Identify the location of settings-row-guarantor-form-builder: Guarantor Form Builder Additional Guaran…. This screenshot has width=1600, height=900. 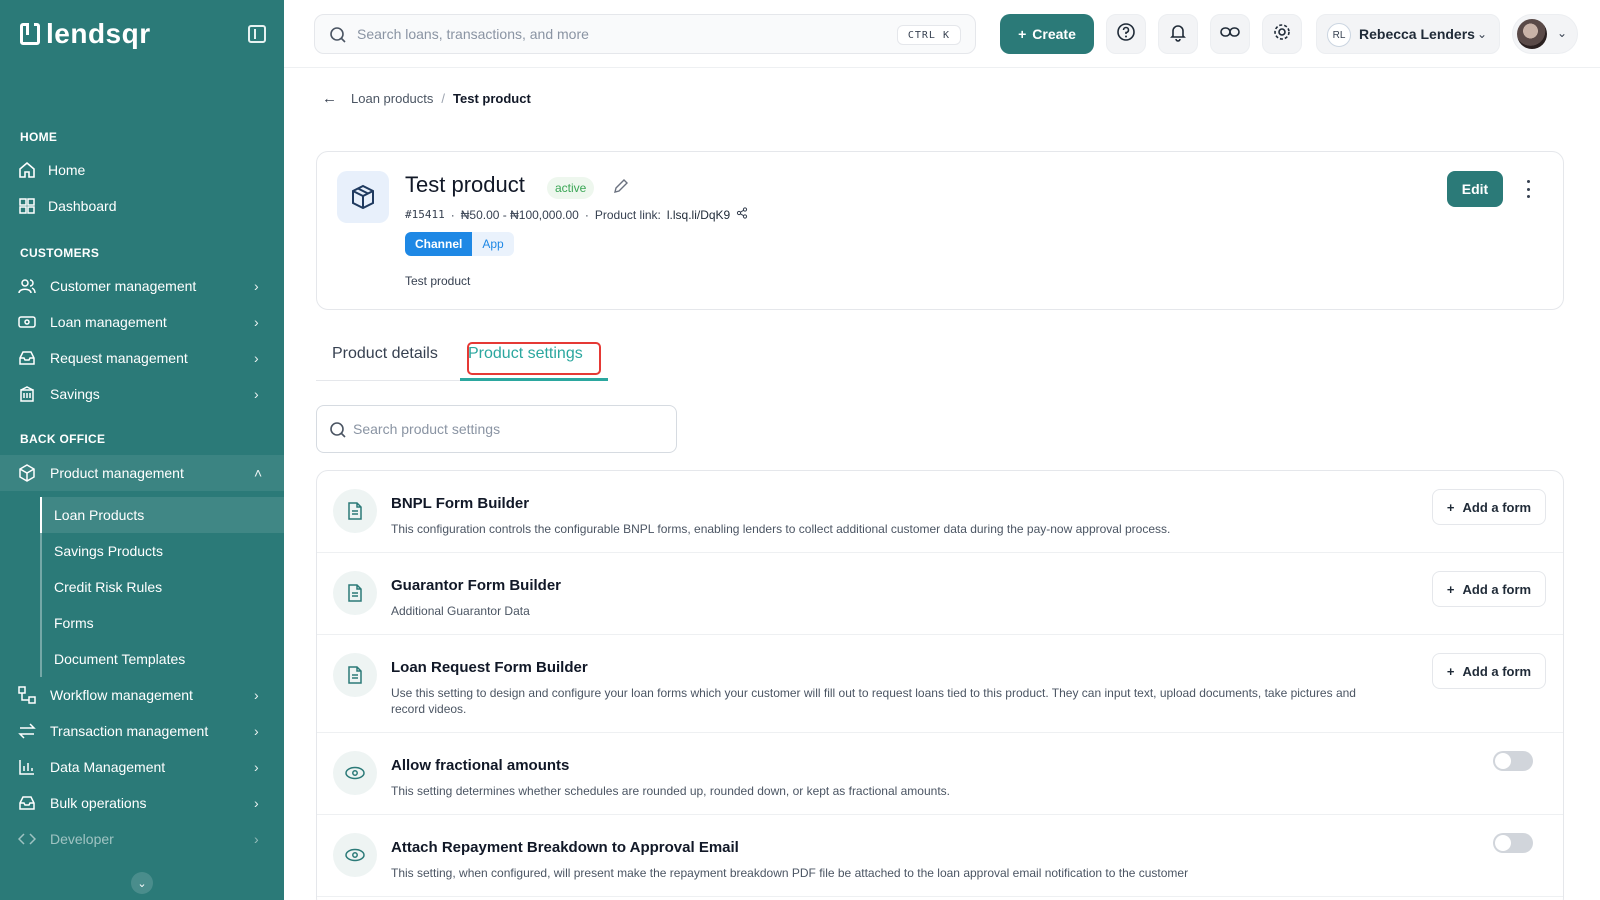
(940, 594).